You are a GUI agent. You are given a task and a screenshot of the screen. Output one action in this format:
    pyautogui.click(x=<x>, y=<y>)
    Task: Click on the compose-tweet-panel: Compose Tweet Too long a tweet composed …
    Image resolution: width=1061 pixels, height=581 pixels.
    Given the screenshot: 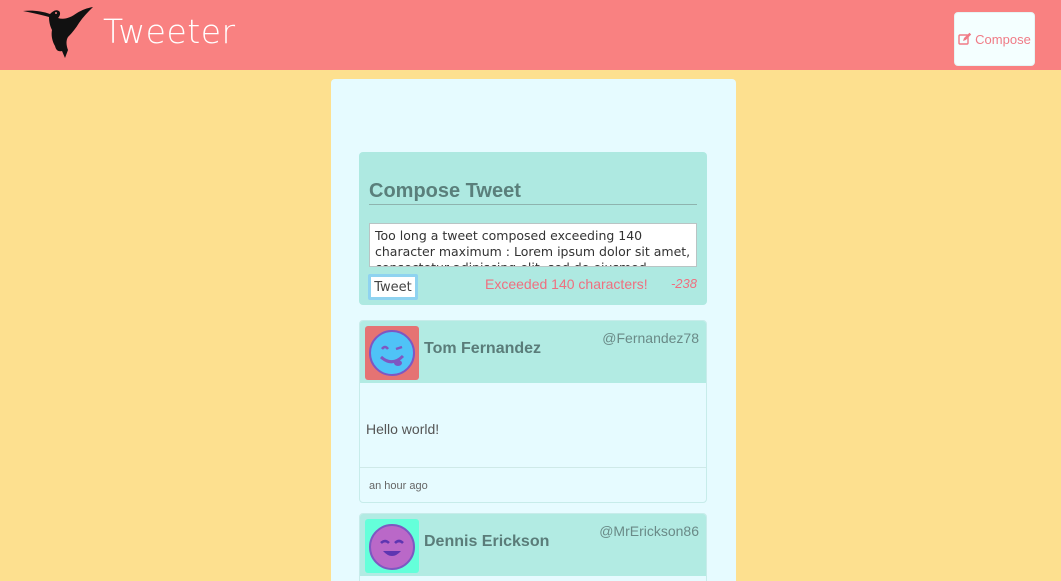 What is the action you would take?
    pyautogui.click(x=533, y=228)
    